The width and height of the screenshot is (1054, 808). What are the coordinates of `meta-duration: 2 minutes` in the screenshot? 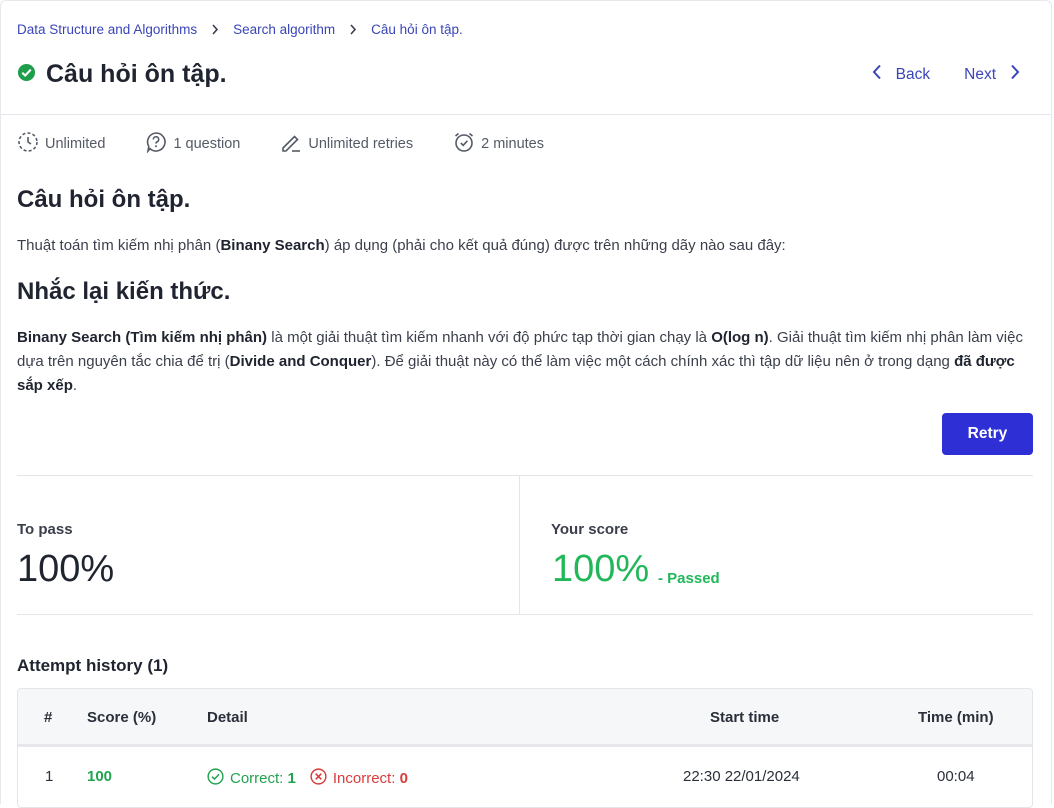 It's located at (498, 144).